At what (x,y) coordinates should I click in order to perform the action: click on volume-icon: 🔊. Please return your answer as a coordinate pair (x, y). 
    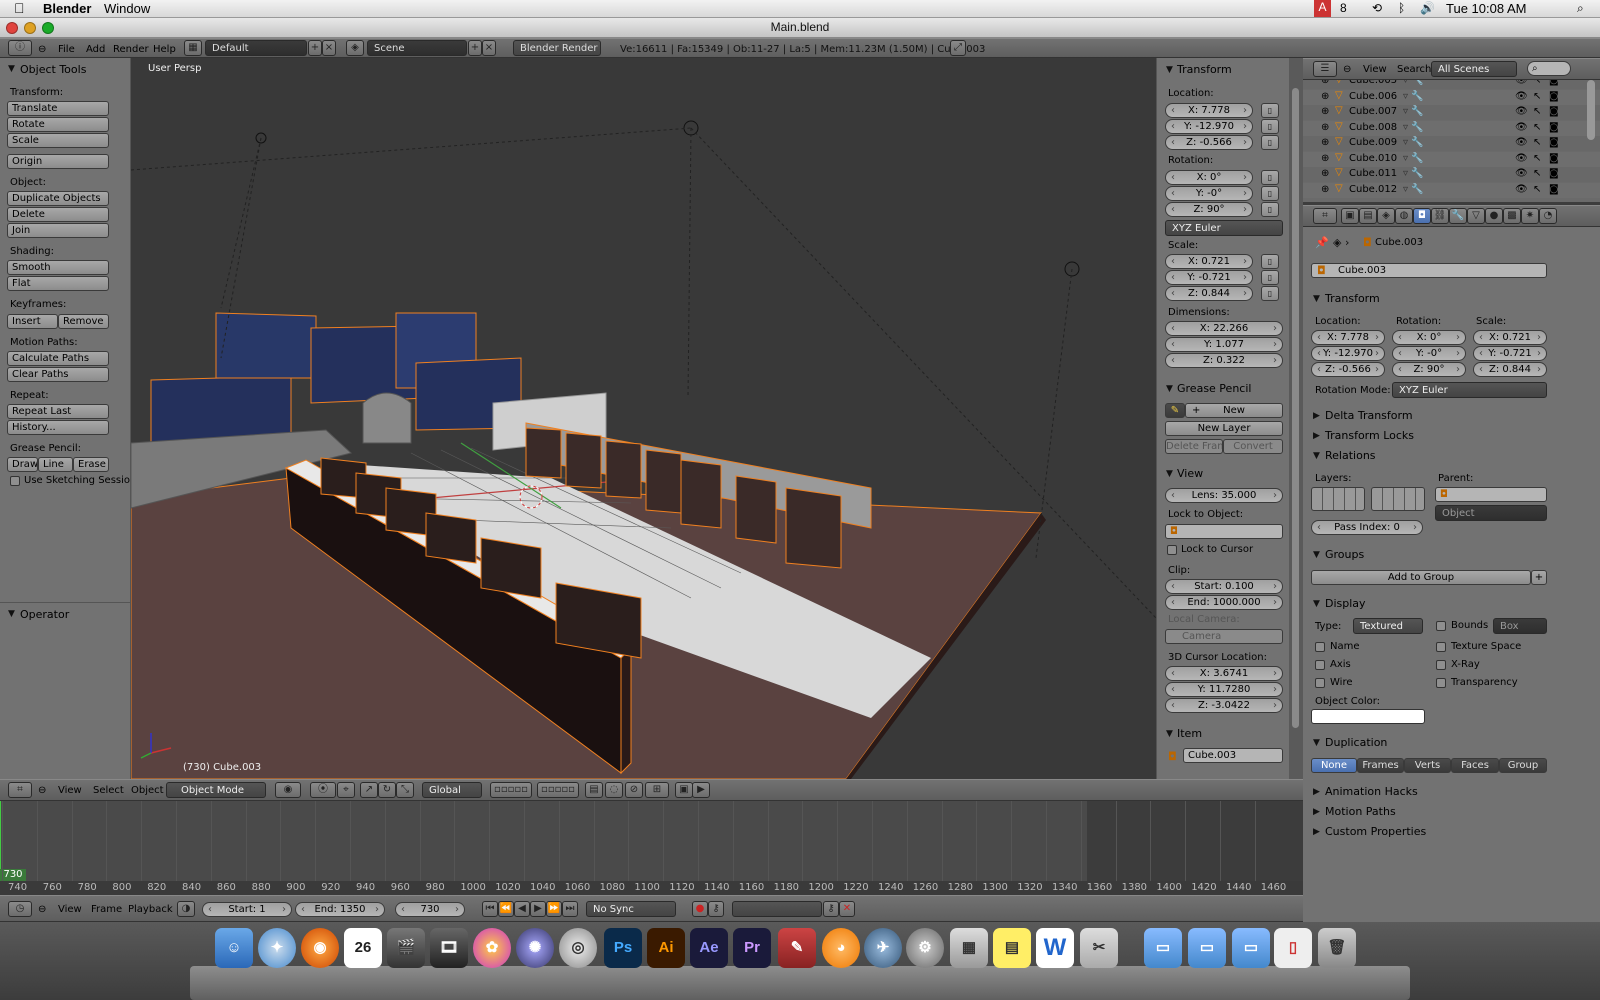
    Looking at the image, I should click on (1427, 8).